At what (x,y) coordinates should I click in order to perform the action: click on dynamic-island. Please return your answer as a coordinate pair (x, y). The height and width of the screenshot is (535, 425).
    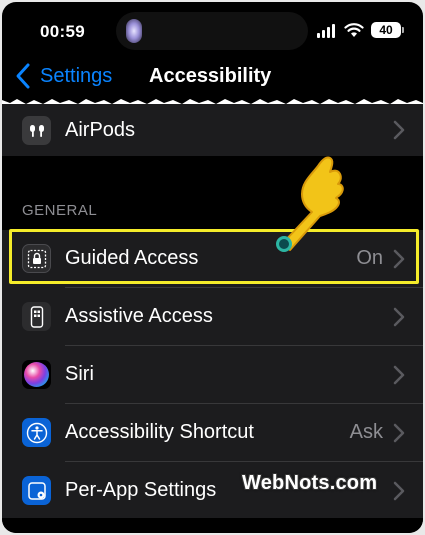
    Looking at the image, I should click on (212, 31).